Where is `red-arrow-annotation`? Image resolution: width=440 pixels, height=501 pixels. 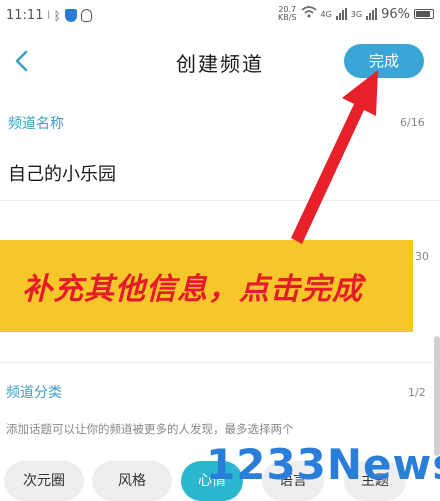 red-arrow-annotation is located at coordinates (334, 157).